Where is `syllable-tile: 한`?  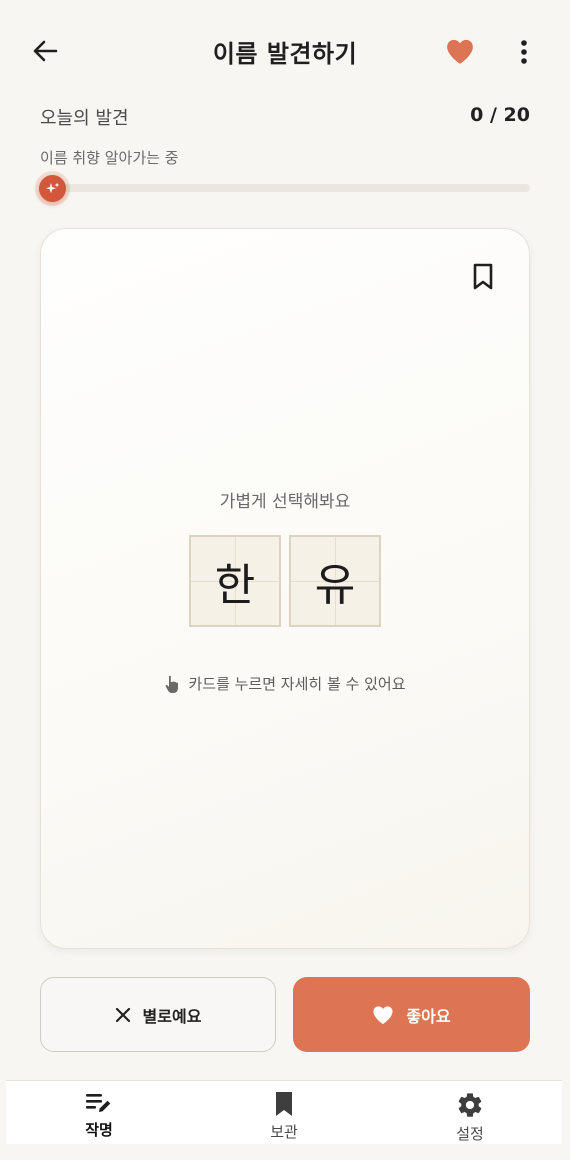 syllable-tile: 한 is located at coordinates (235, 581).